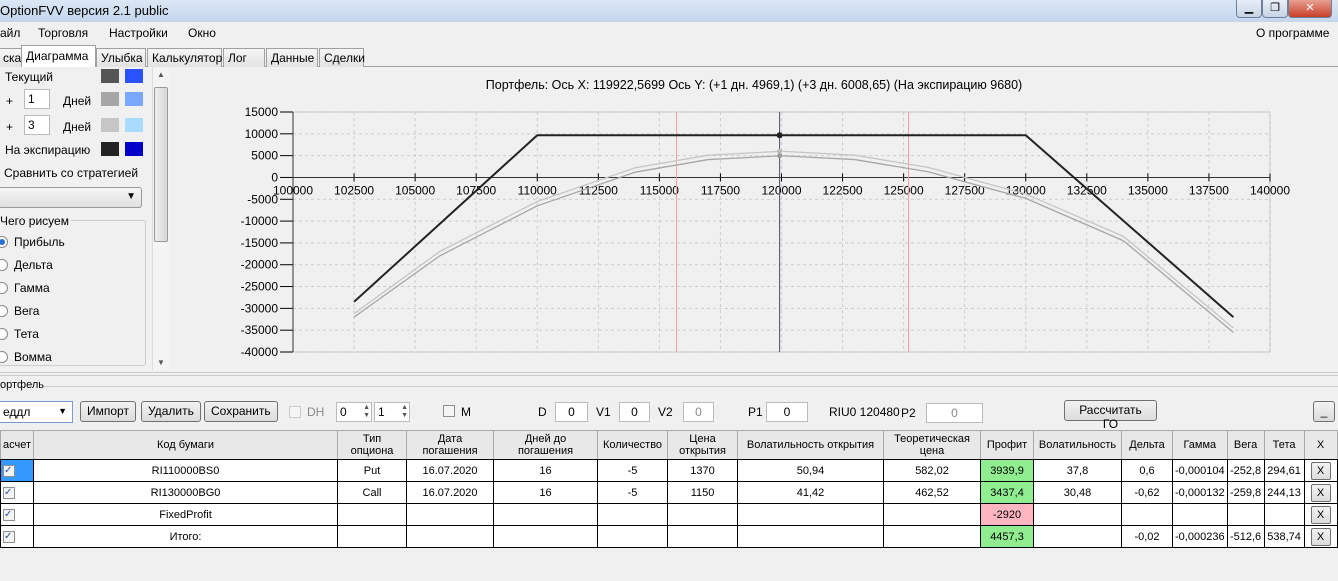  What do you see at coordinates (244, 57) in the screenshot?
I see `tab-log: Лог` at bounding box center [244, 57].